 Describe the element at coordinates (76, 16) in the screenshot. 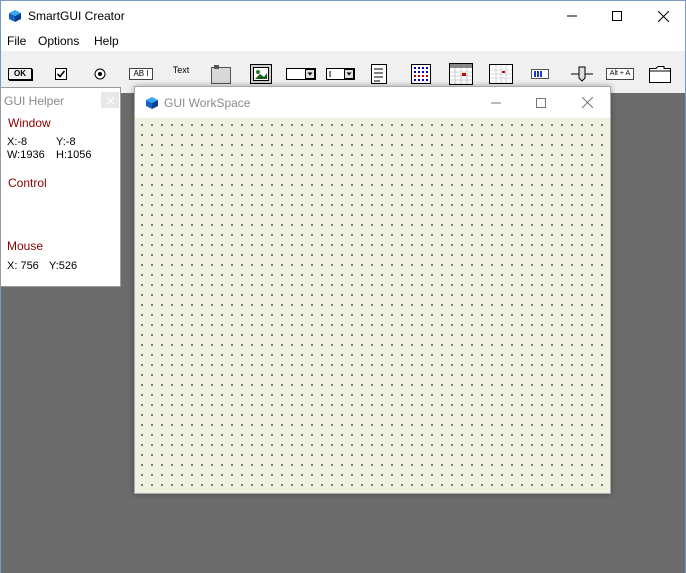

I see `app-title: SmartGUI Creator` at that location.